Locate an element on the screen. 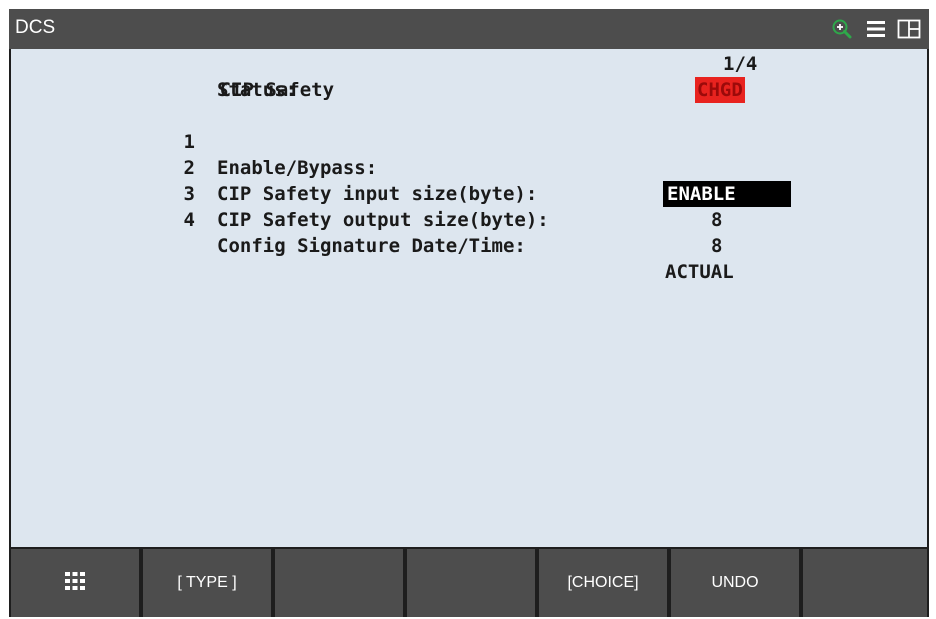  fkey-menu-button is located at coordinates (75, 583).